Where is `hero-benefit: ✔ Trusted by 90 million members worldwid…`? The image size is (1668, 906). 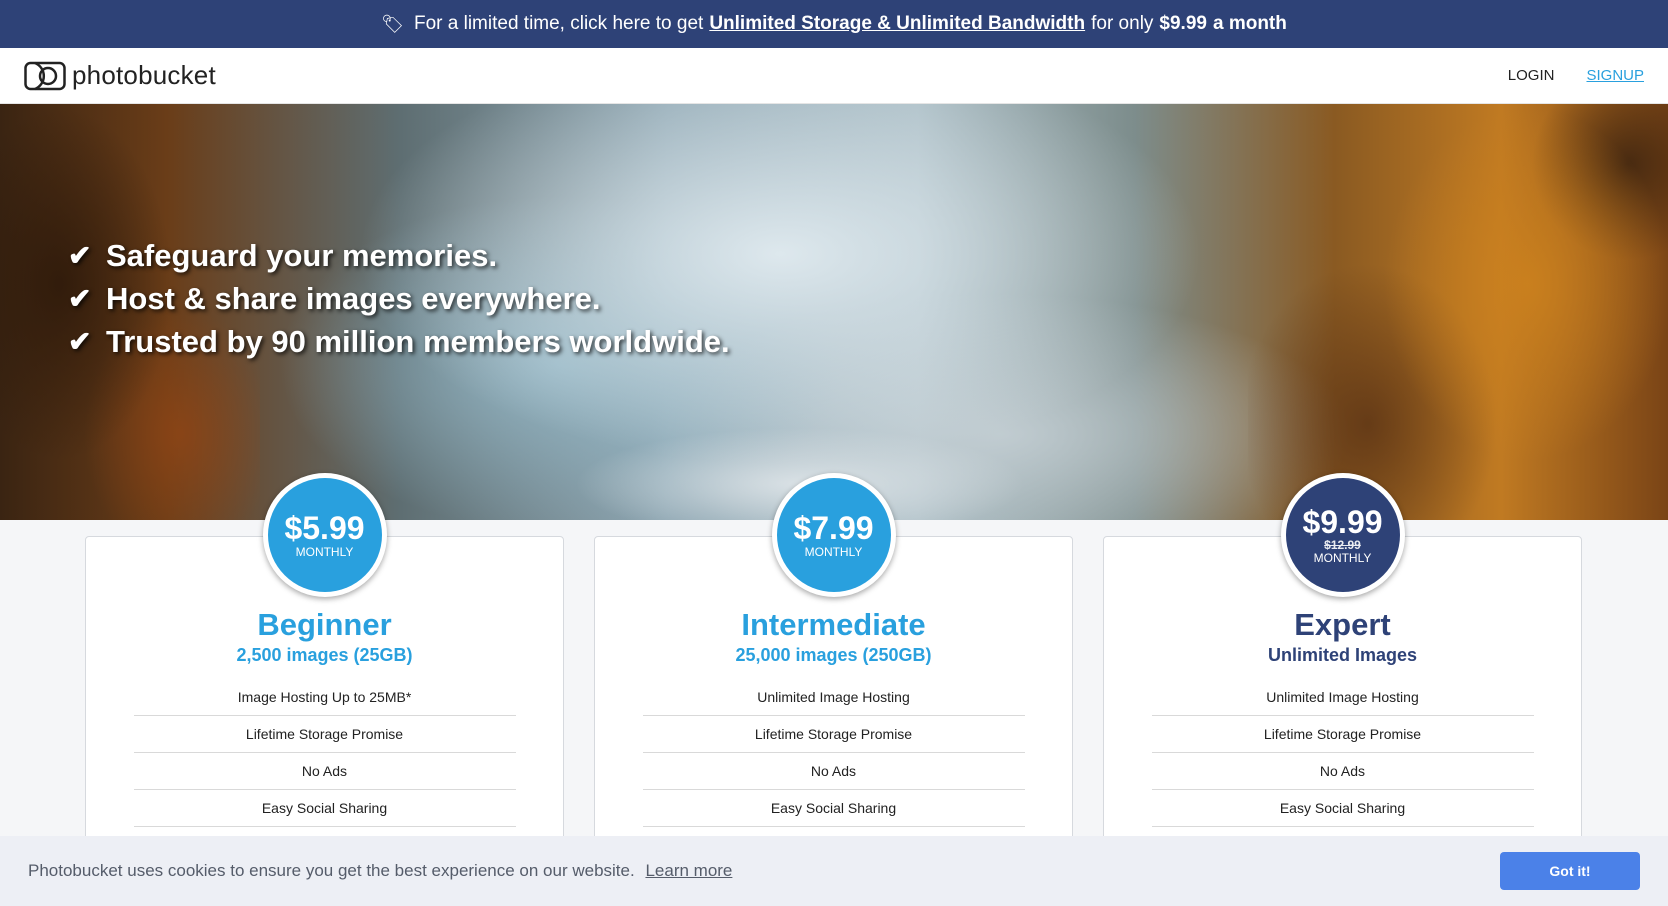 hero-benefit: ✔ Trusted by 90 million members worldwid… is located at coordinates (399, 341).